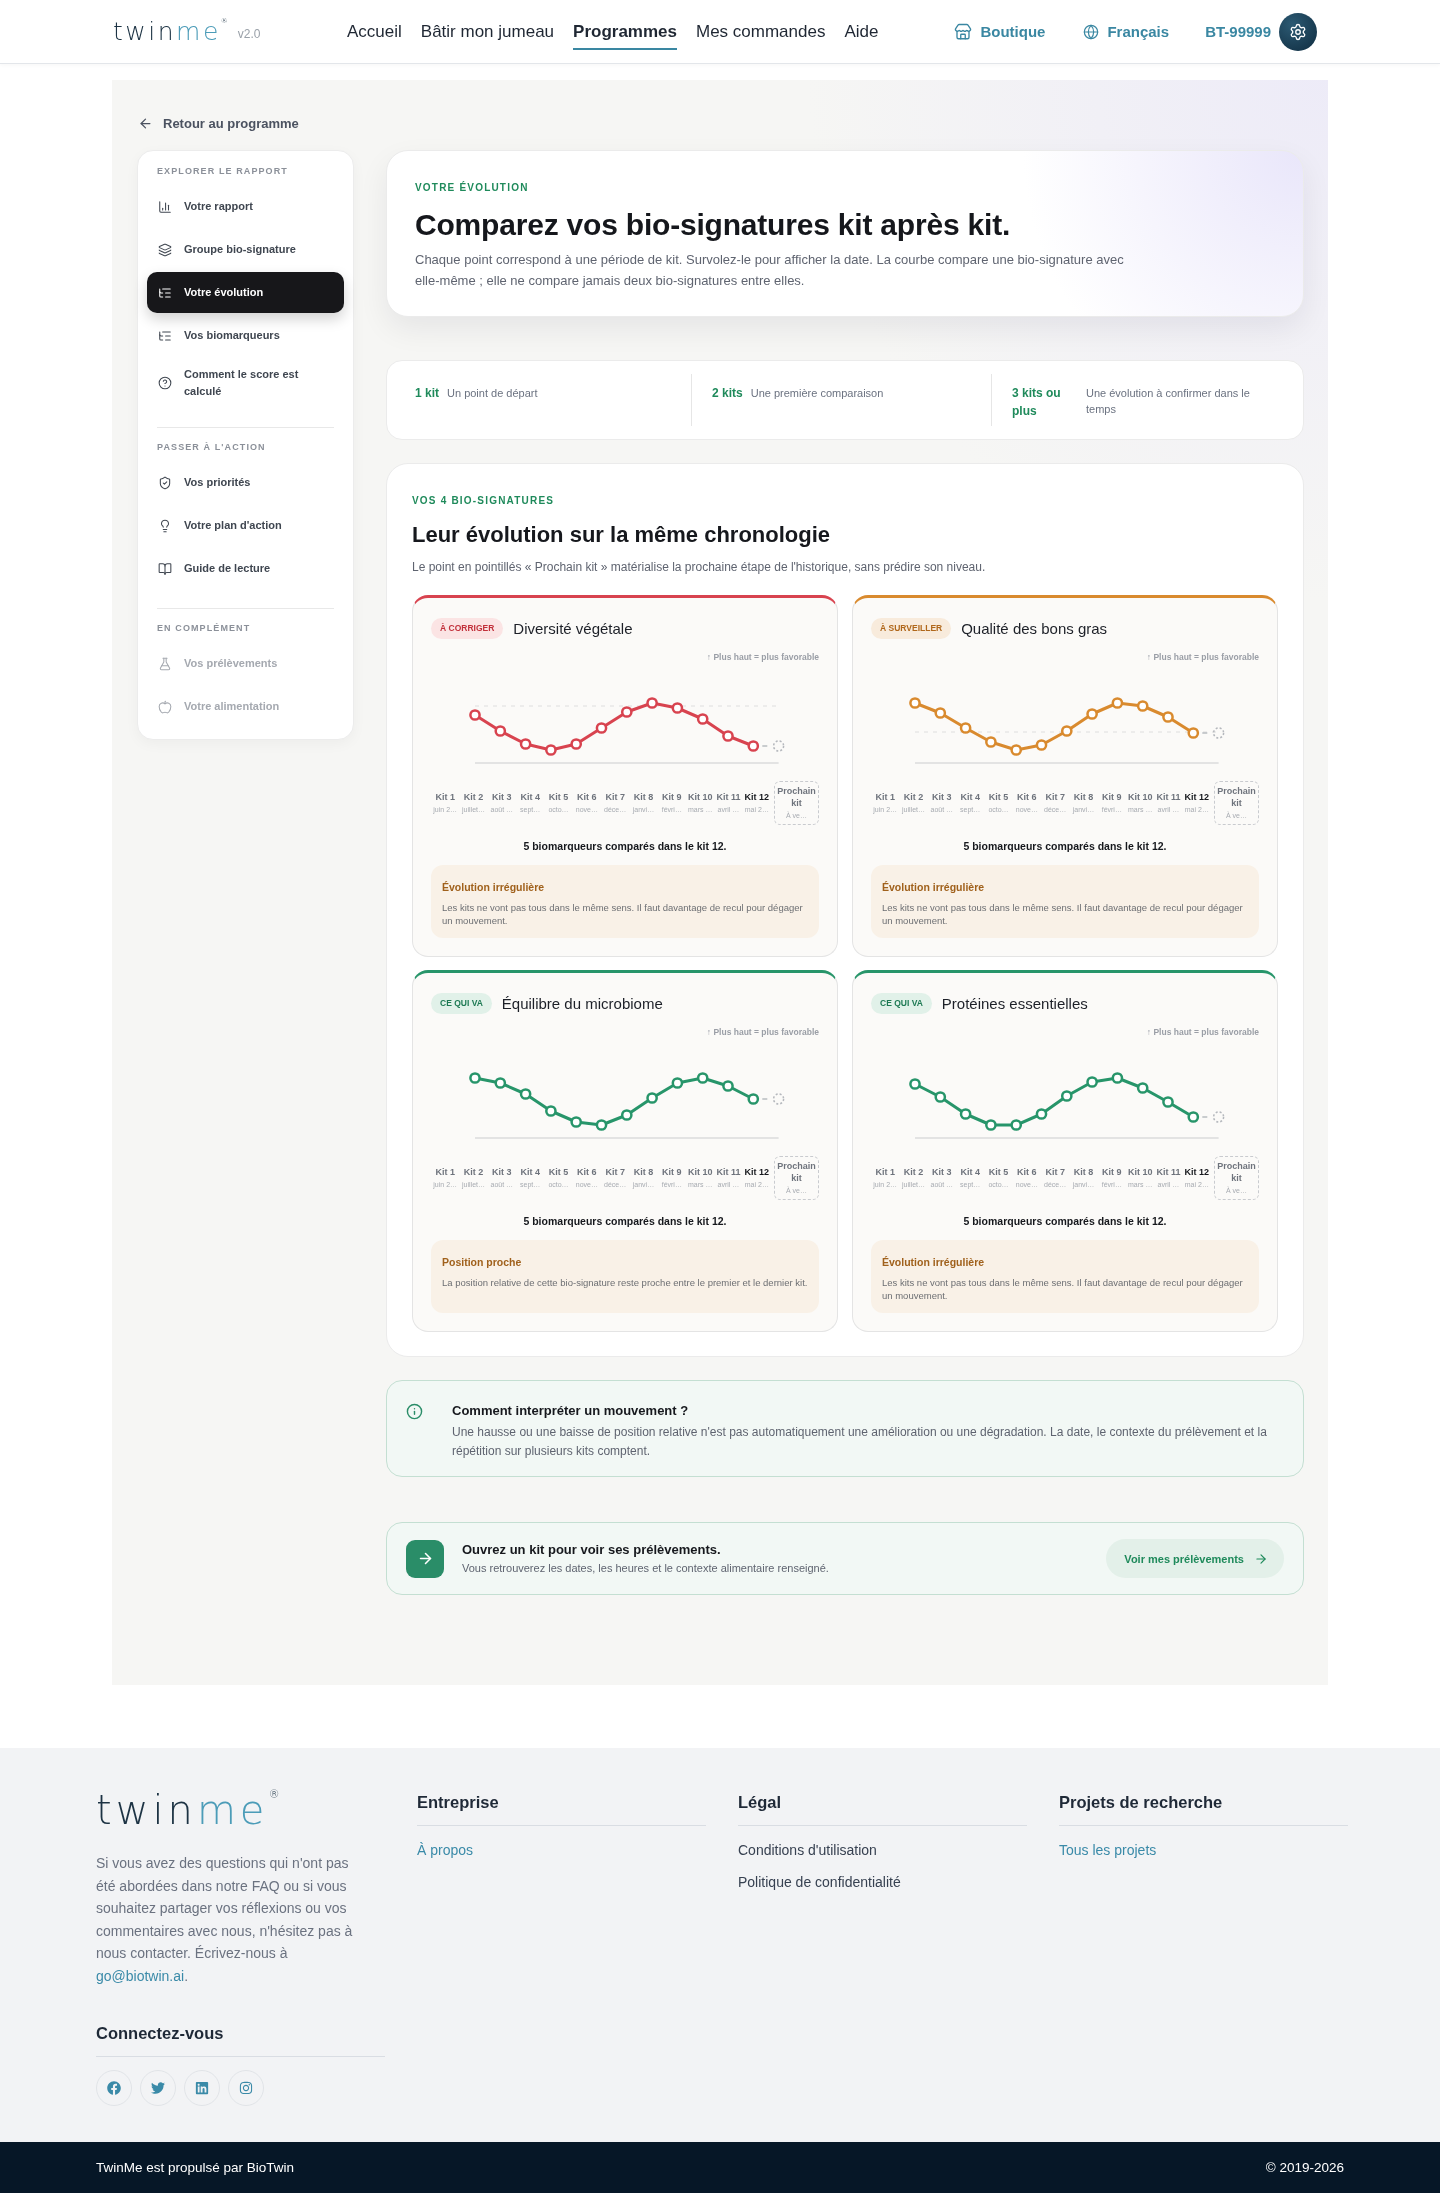 The height and width of the screenshot is (2193, 1440). What do you see at coordinates (861, 31) in the screenshot?
I see `nav-link: Aide` at bounding box center [861, 31].